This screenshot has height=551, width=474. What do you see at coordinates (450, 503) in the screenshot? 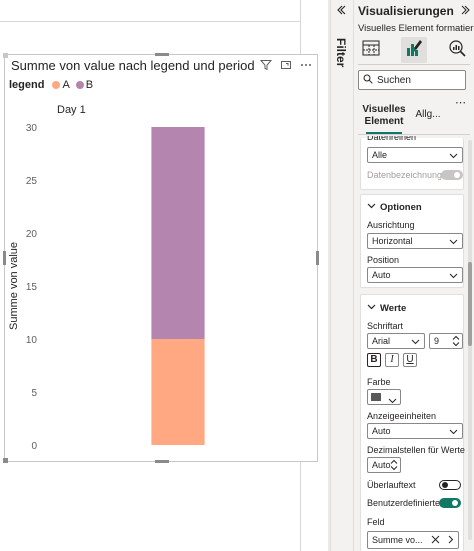
I see `custom-toggle` at bounding box center [450, 503].